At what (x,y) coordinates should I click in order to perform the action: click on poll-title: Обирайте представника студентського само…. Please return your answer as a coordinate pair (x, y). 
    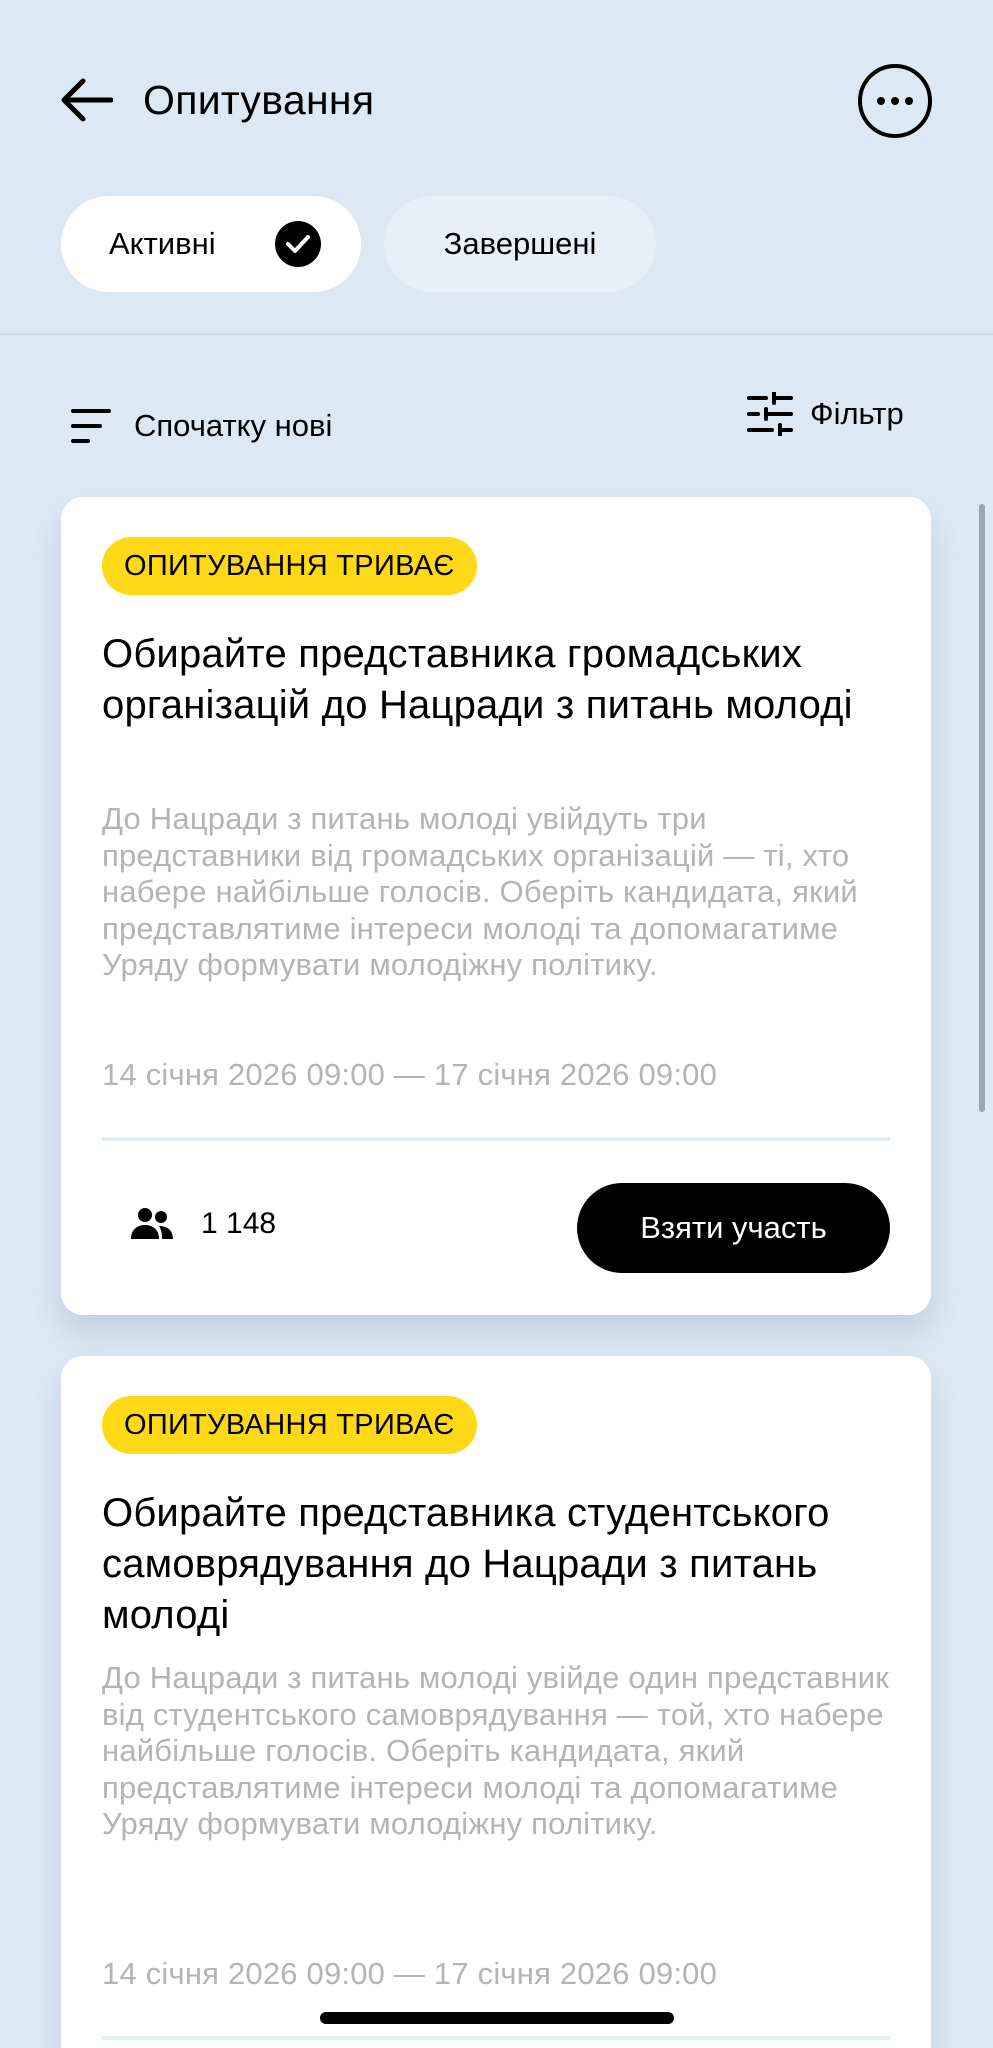
    Looking at the image, I should click on (466, 1564).